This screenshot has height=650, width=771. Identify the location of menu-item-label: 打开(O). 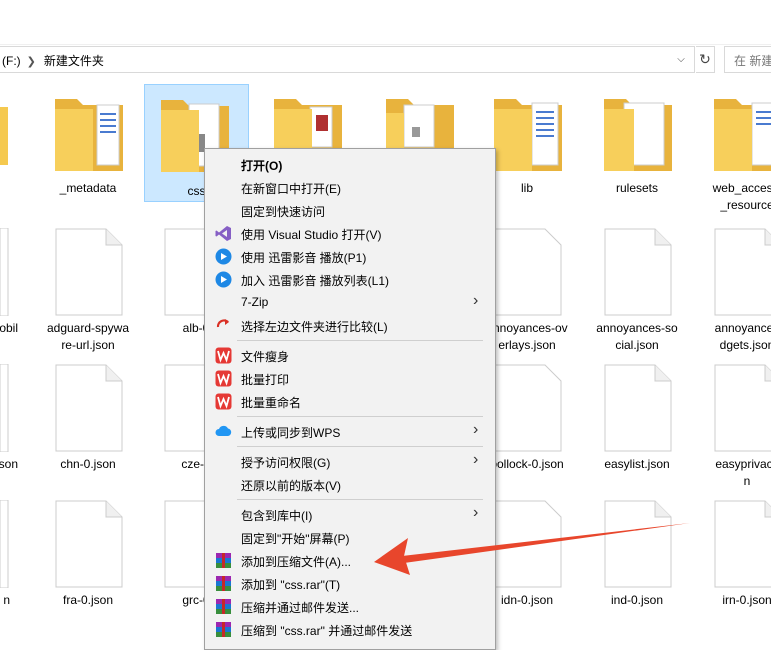
(262, 166).